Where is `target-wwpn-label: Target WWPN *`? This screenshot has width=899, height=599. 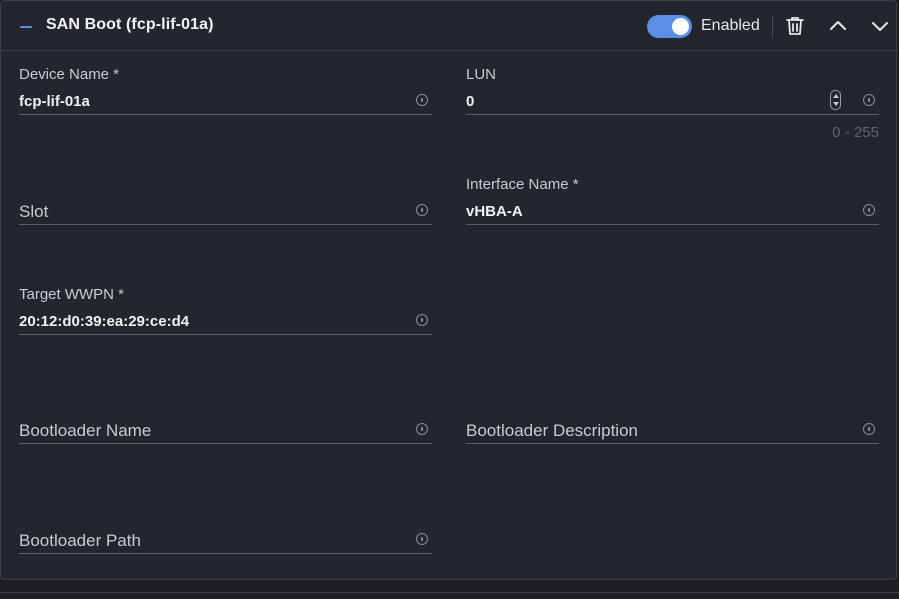
target-wwpn-label: Target WWPN * is located at coordinates (72, 294).